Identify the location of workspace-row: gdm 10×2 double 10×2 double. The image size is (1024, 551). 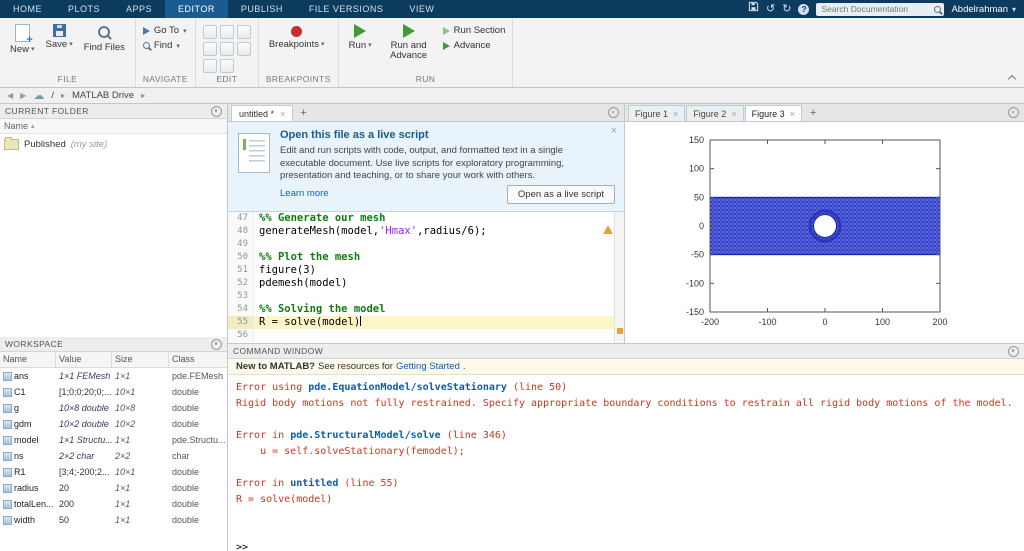
(113, 424).